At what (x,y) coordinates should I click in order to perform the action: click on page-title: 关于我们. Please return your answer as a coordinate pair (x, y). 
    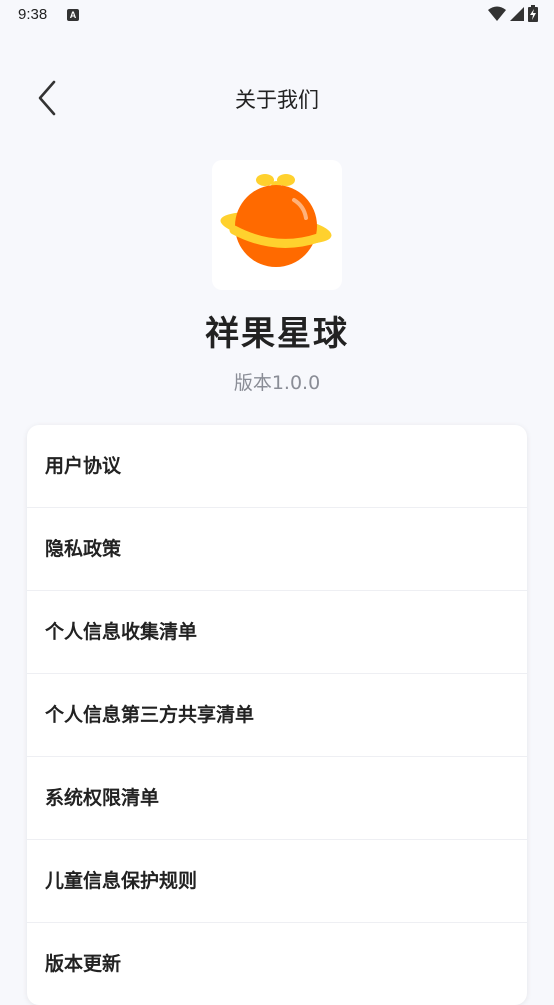
    Looking at the image, I should click on (277, 100).